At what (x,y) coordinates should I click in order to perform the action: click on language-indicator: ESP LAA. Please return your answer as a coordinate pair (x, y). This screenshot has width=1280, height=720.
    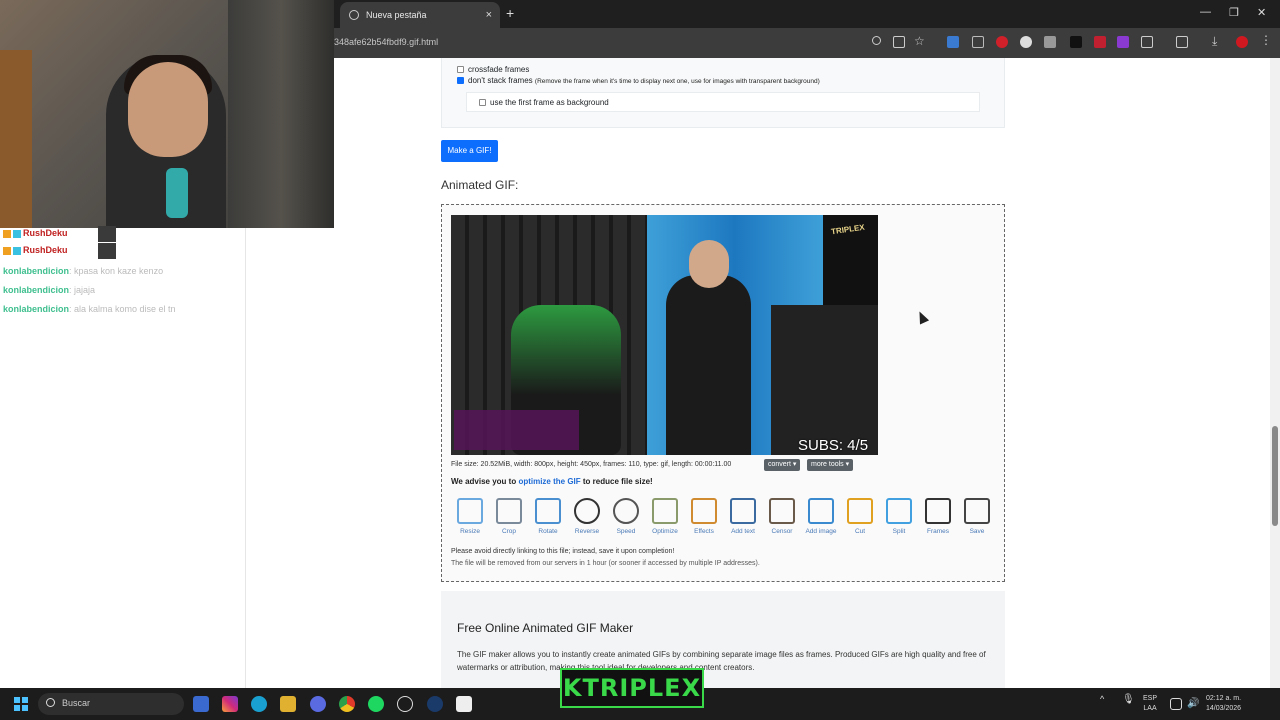
    Looking at the image, I should click on (1150, 704).